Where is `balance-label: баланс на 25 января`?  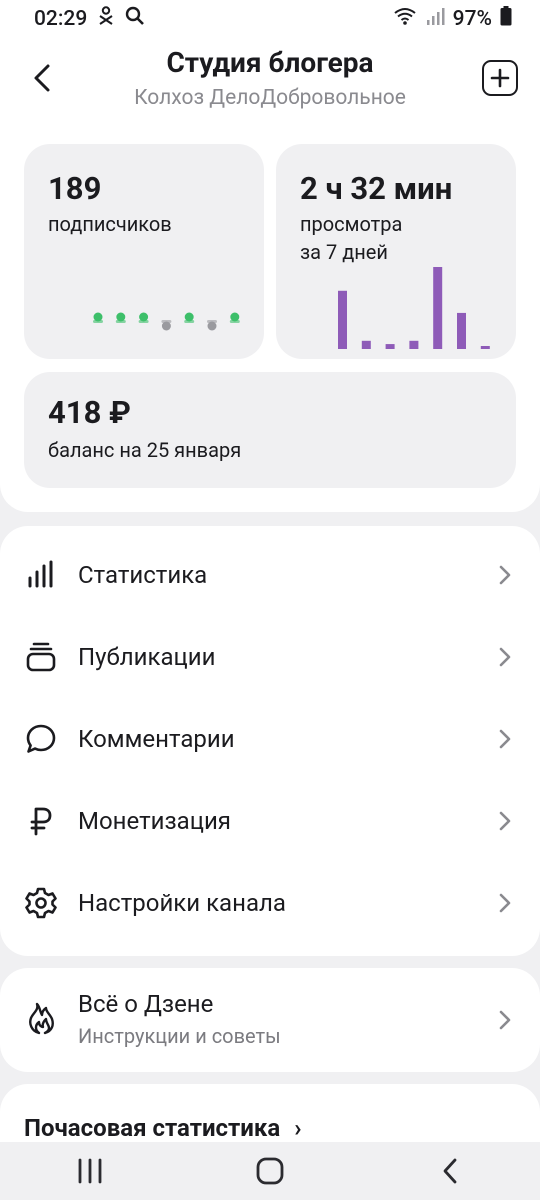 balance-label: баланс на 25 января is located at coordinates (145, 450).